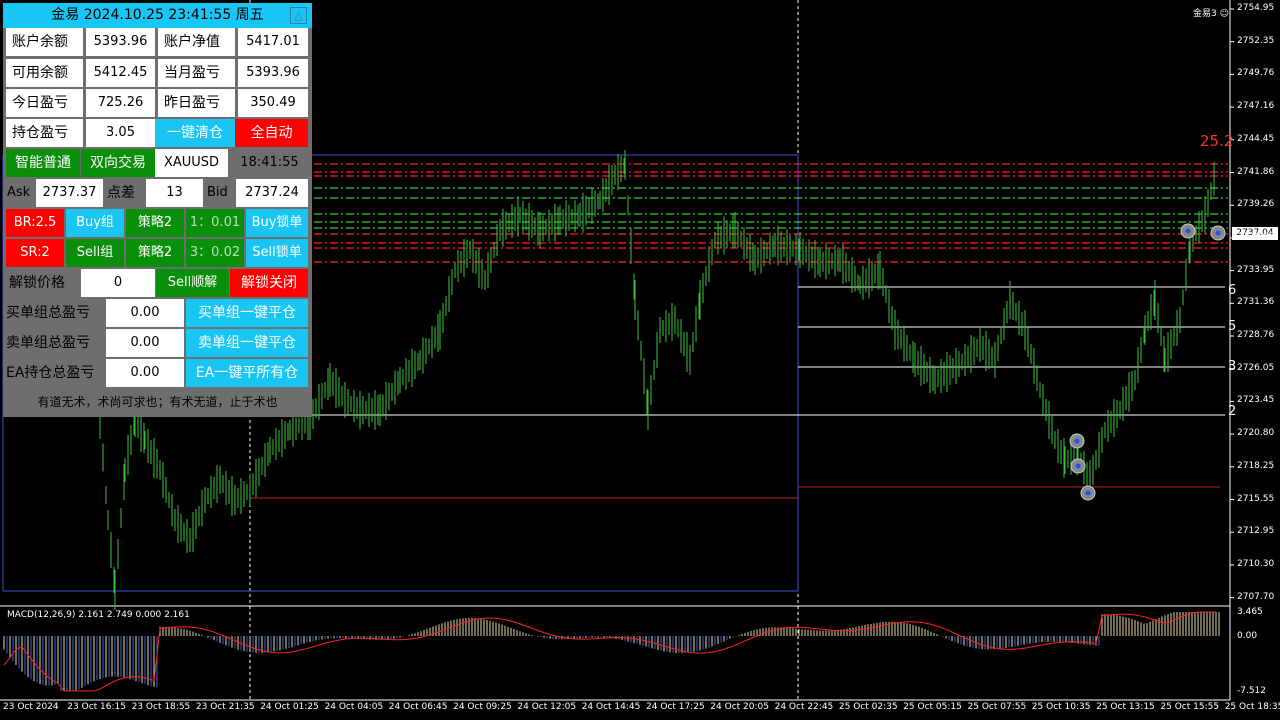 The image size is (1280, 720). I want to click on unlock-price-label: 解锁价格, so click(37, 283).